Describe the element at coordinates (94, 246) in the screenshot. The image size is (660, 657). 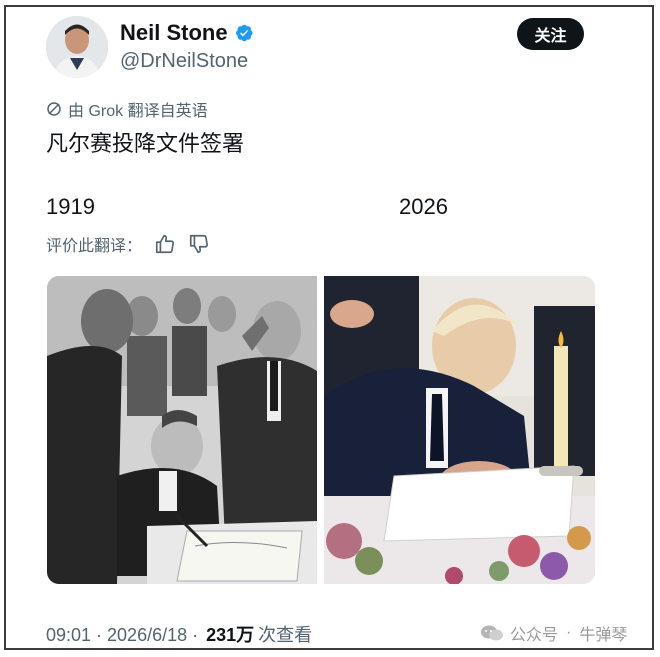
I see `rate-translation-label: 评价此翻译：` at that location.